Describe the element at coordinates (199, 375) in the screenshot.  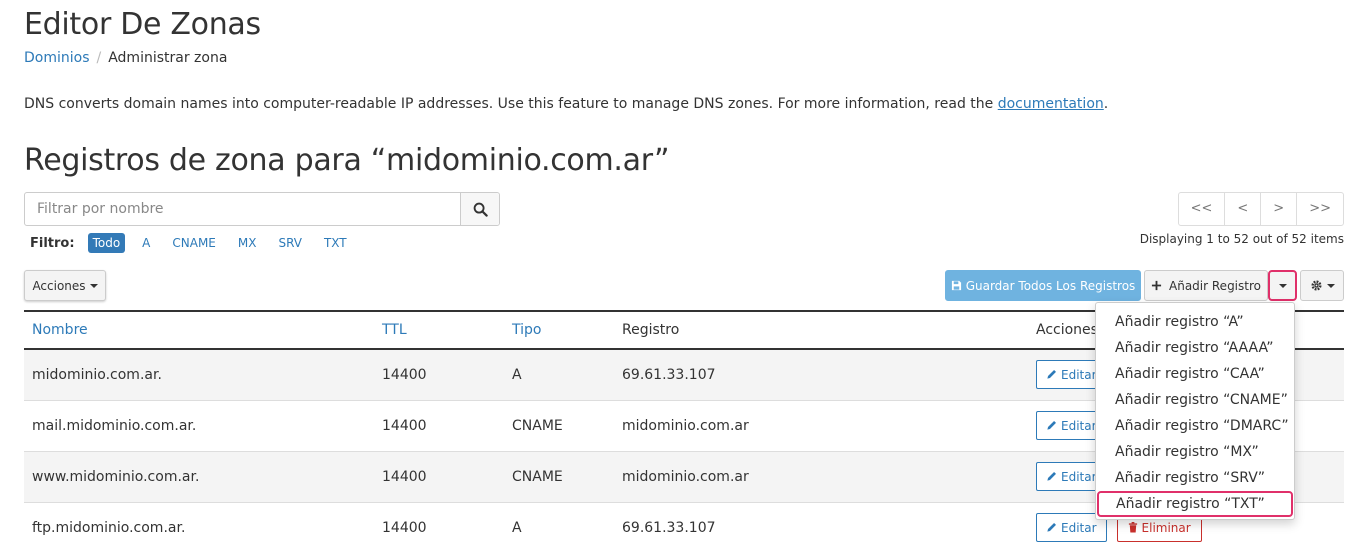
I see `record-name: midominio.com.ar.` at that location.